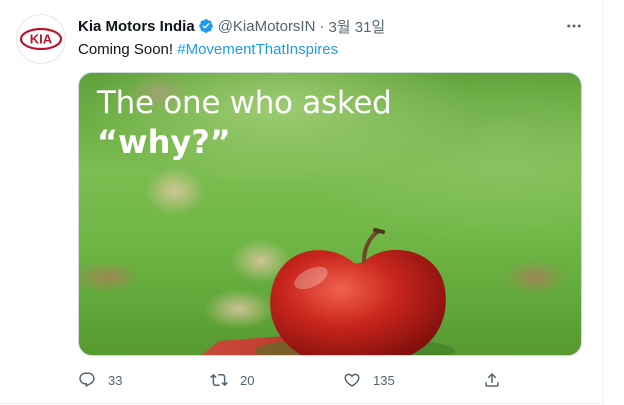 This screenshot has height=405, width=624. I want to click on tweet-date: 3월 31일, so click(356, 26).